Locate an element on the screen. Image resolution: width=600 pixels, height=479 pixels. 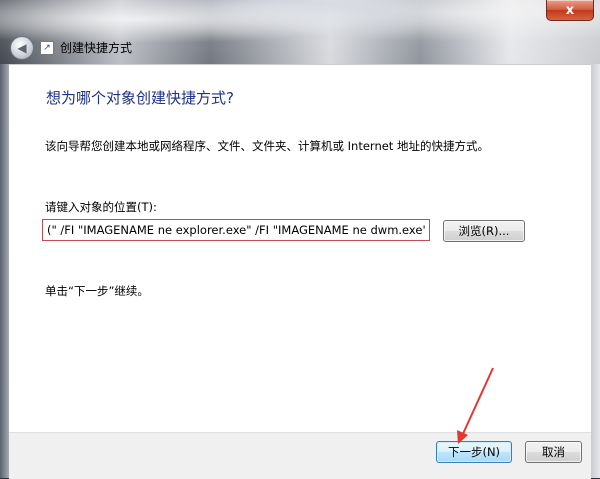
back-button: ◀ is located at coordinates (22, 48).